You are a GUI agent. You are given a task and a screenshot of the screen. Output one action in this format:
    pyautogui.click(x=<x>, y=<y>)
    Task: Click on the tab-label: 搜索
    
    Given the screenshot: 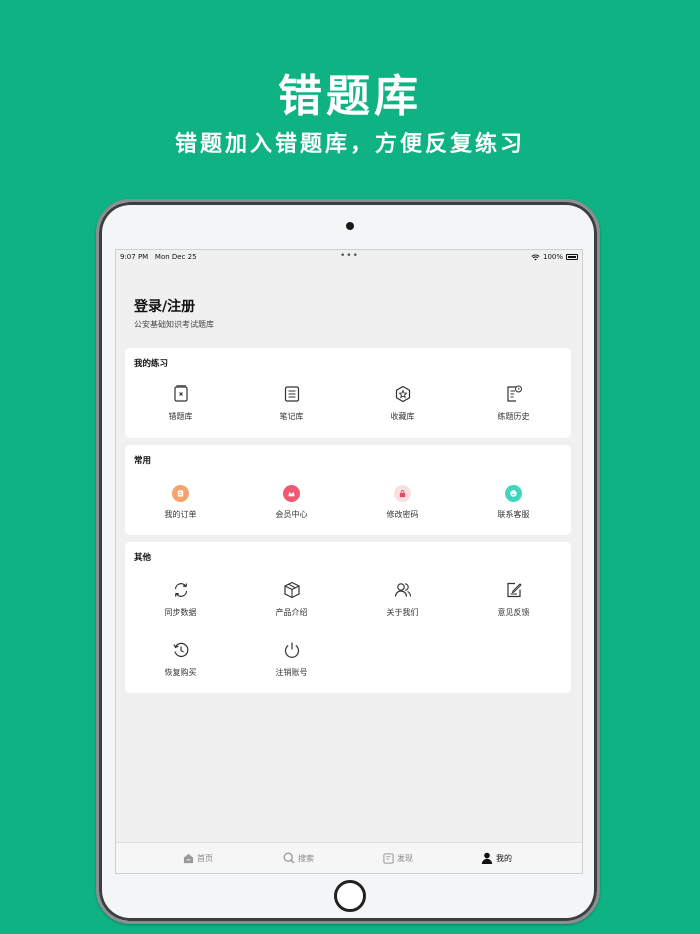 What is the action you would take?
    pyautogui.click(x=306, y=858)
    